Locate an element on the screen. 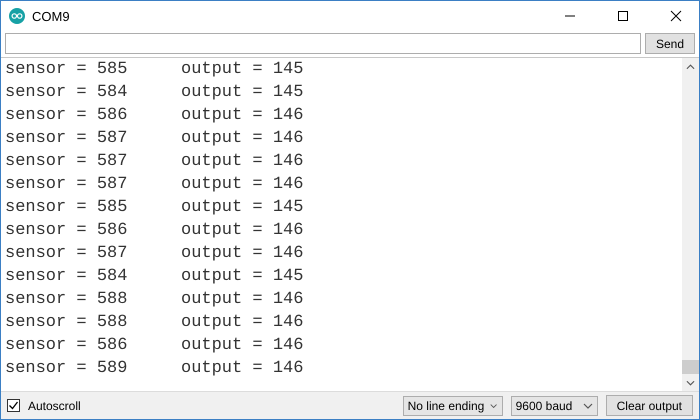  autoscroll-label: Autoscroll is located at coordinates (55, 405).